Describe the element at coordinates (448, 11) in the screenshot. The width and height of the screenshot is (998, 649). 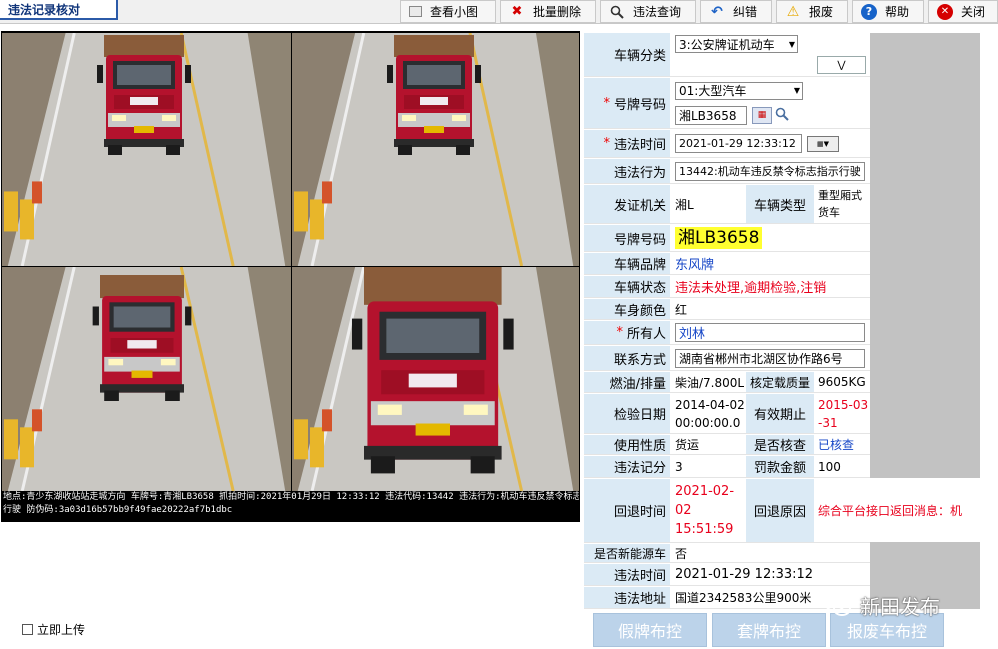
I see `view-thumbnail-button: 查看小图` at that location.